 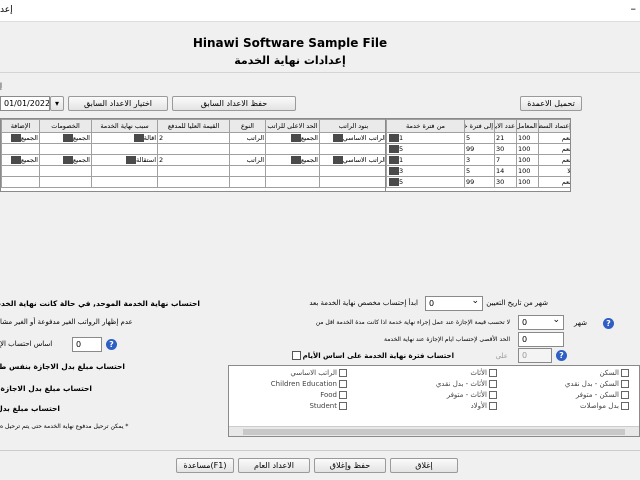 What do you see at coordinates (605, 406) in the screenshot?
I see `list-item: بدل مواصلات` at bounding box center [605, 406].